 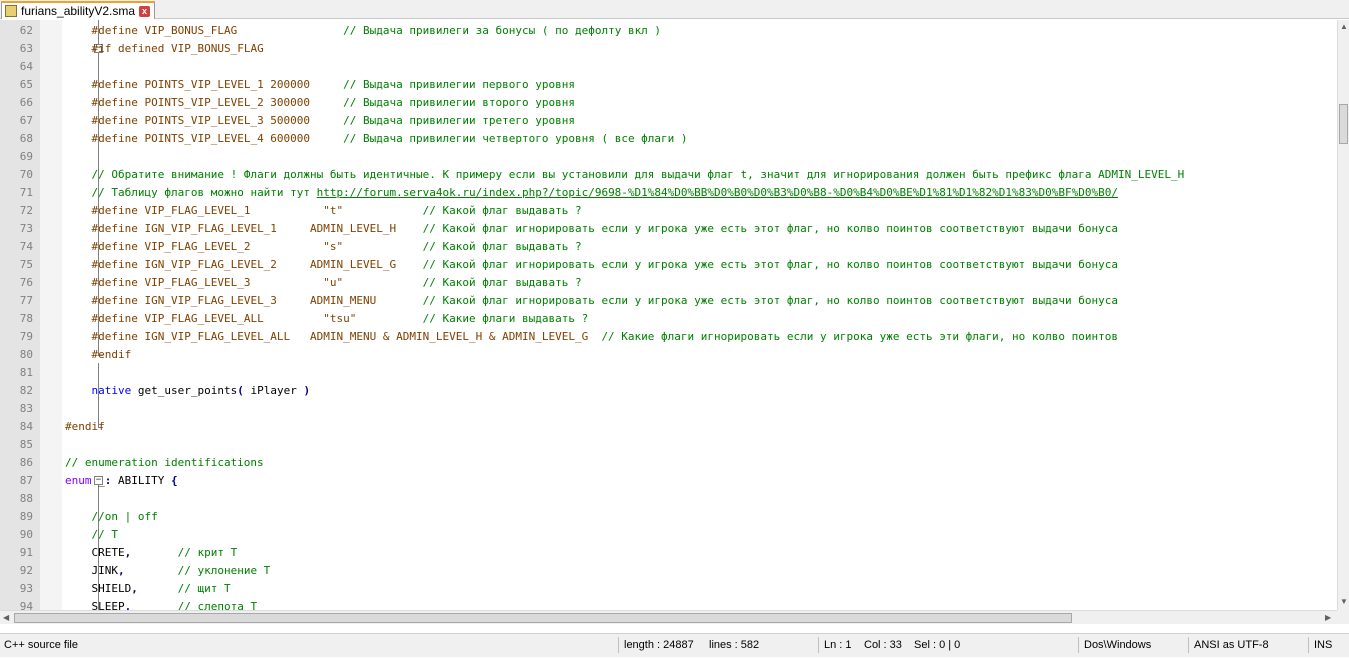 What do you see at coordinates (1343, 124) in the screenshot?
I see `vertical-scroll-thumb` at bounding box center [1343, 124].